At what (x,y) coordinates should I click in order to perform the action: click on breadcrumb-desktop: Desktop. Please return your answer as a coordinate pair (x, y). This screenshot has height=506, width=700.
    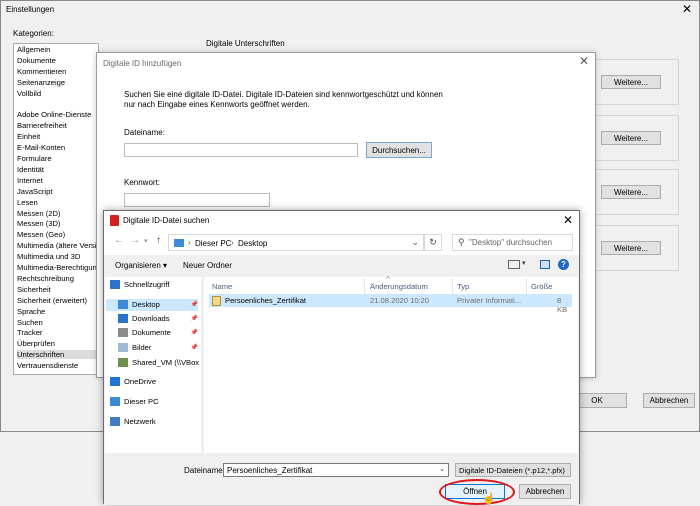
    Looking at the image, I should click on (252, 243).